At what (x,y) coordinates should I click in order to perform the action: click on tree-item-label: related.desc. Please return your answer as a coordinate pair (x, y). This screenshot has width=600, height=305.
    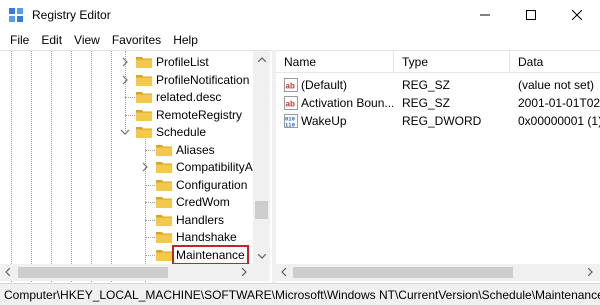
    Looking at the image, I should click on (188, 97).